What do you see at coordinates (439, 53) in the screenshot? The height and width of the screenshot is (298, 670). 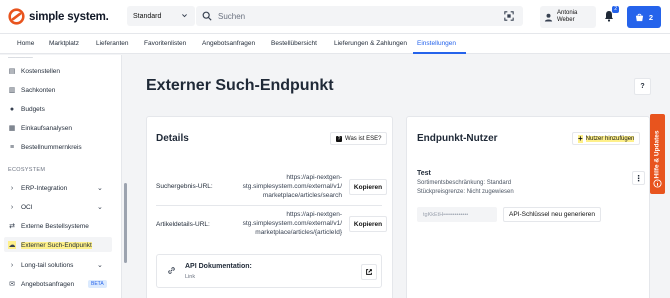 I see `active-tab-indicator` at bounding box center [439, 53].